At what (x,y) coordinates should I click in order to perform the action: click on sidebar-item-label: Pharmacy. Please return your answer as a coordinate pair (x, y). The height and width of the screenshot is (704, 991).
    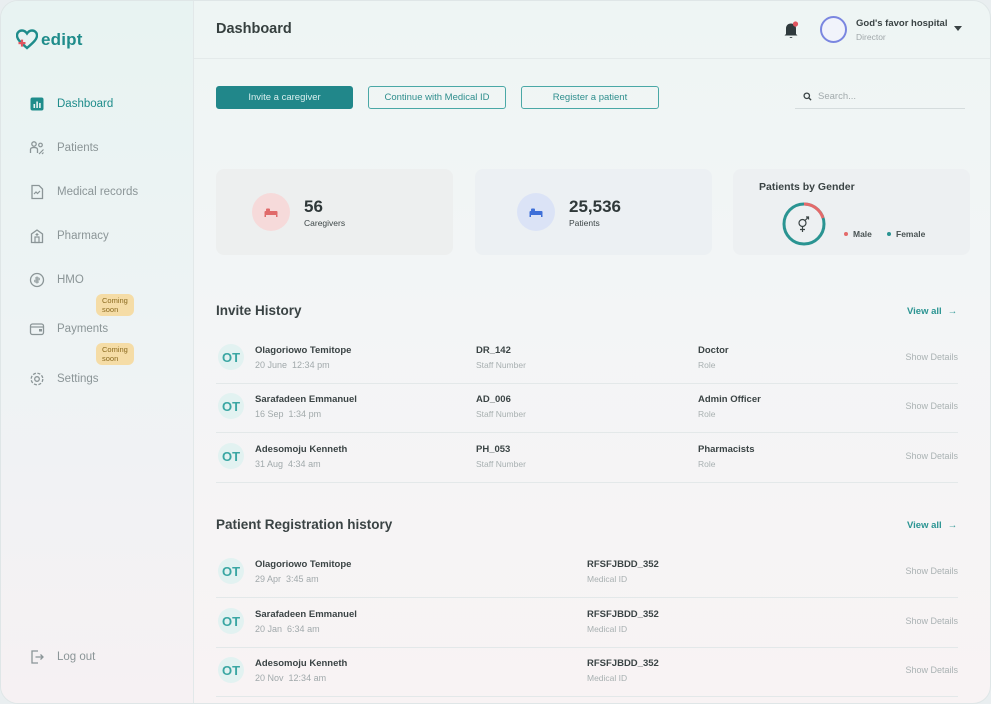
    Looking at the image, I should click on (83, 236).